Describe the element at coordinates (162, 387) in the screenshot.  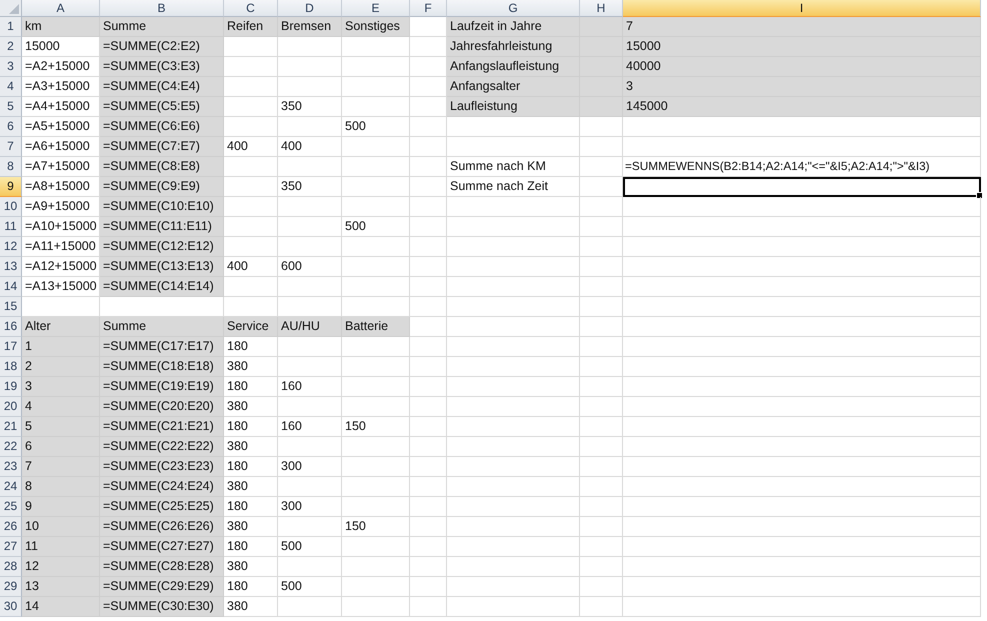
I see `table-cell: =SUMME(C19:E19)` at that location.